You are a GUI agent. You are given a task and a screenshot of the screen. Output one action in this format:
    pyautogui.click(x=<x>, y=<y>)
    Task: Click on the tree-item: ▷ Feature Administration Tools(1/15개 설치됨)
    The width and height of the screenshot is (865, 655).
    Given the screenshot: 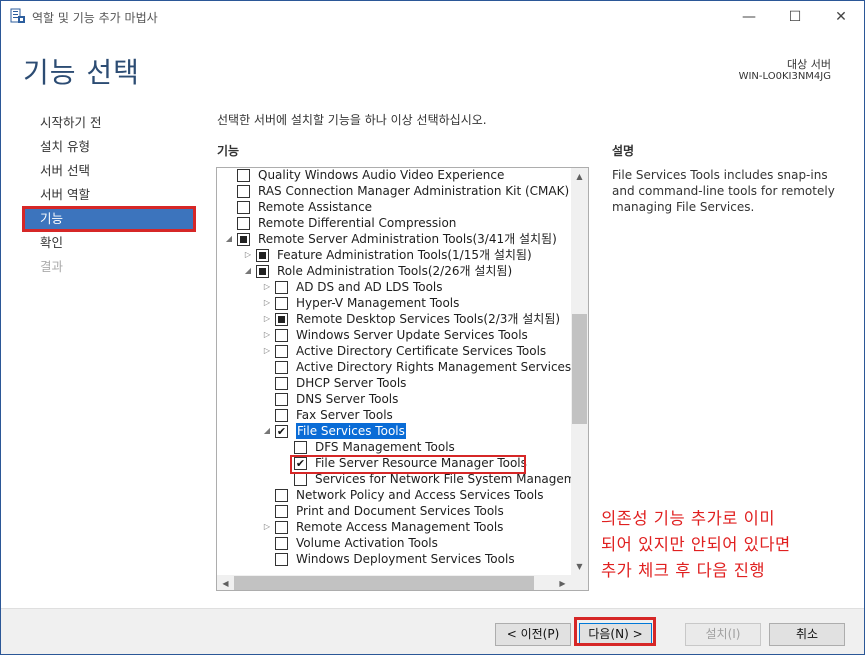 What is the action you would take?
    pyautogui.click(x=394, y=255)
    